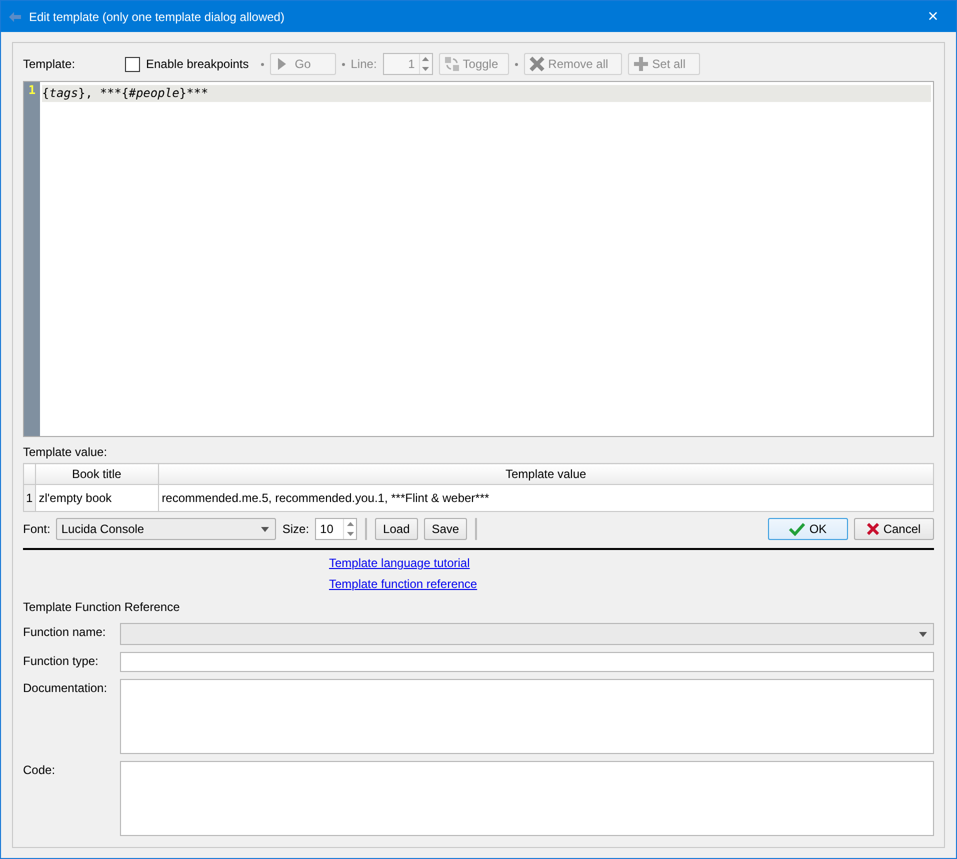  I want to click on size-label: Size:, so click(296, 529).